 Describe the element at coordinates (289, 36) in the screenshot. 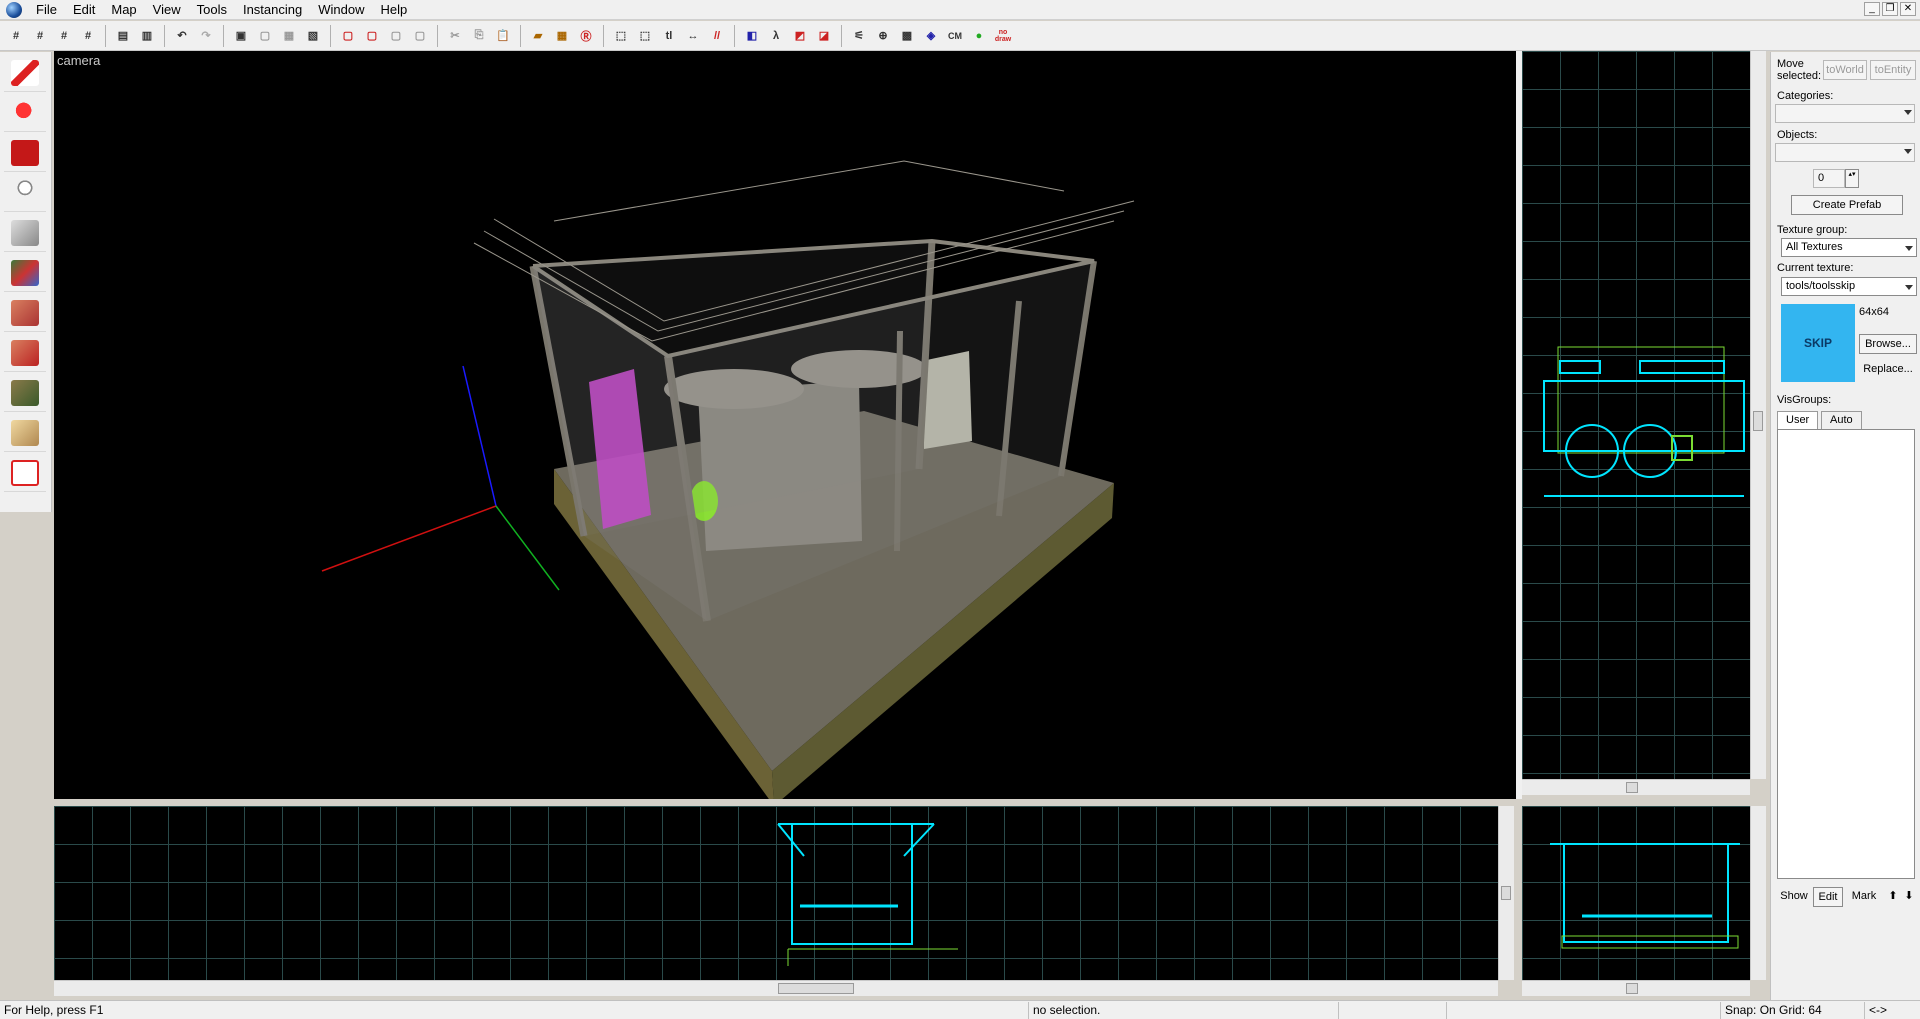

I see `tie-icon: ▦` at that location.